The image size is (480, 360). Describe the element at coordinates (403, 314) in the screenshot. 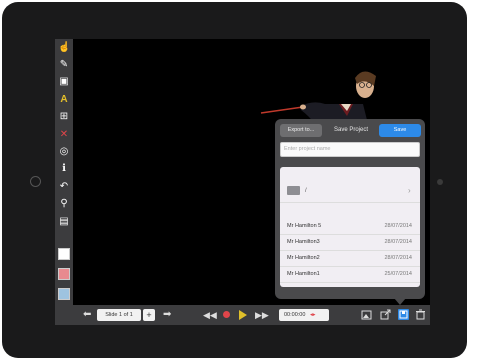

I see `save-project-icon` at that location.